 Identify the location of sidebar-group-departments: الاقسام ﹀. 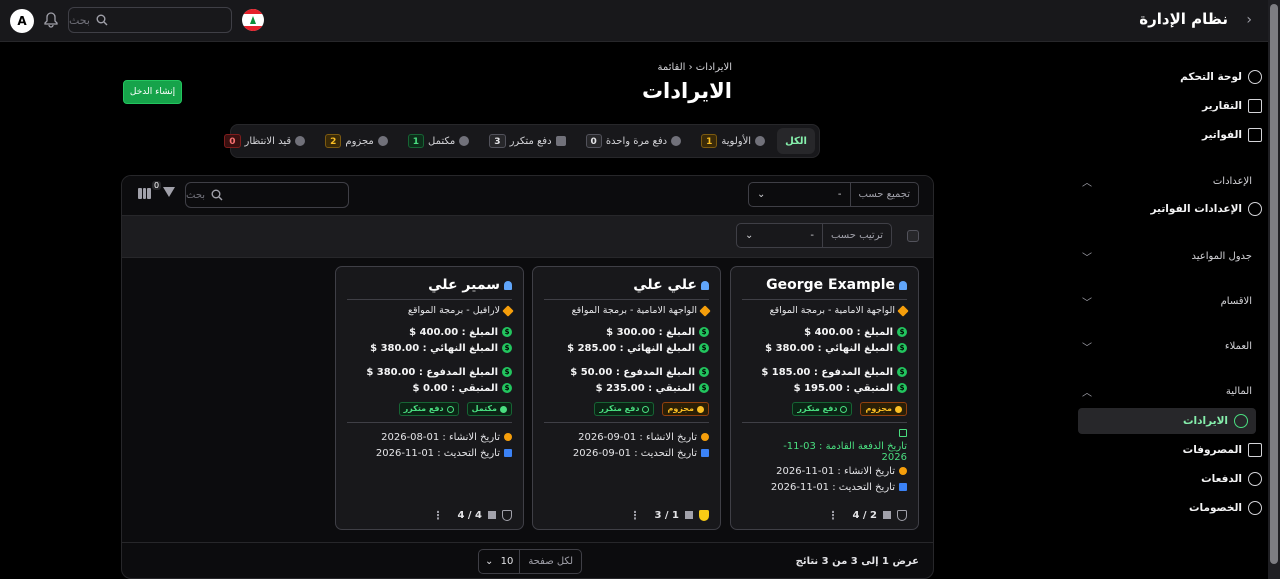
(1167, 301).